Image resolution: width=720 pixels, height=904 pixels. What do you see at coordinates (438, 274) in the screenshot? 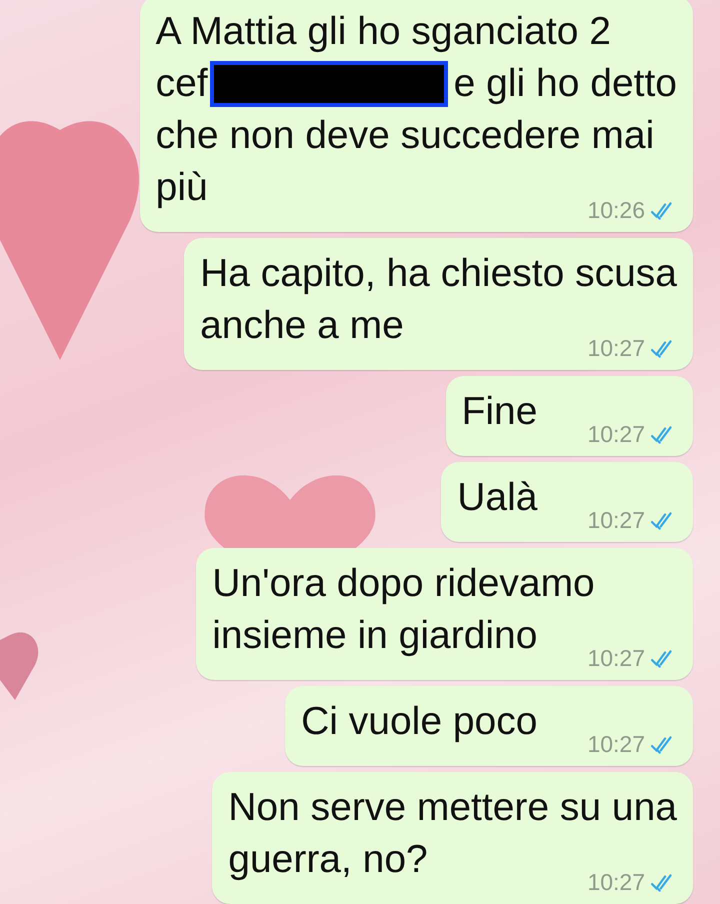
I see `message-text: Ha capito, ha chiesto scusa` at bounding box center [438, 274].